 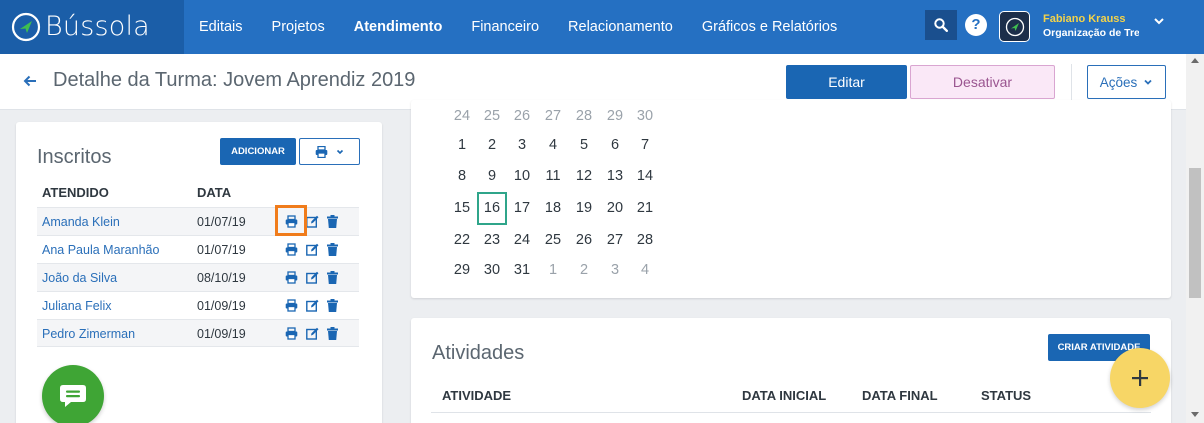 I want to click on nav-item-relacionamento: Relacionamento, so click(x=620, y=27).